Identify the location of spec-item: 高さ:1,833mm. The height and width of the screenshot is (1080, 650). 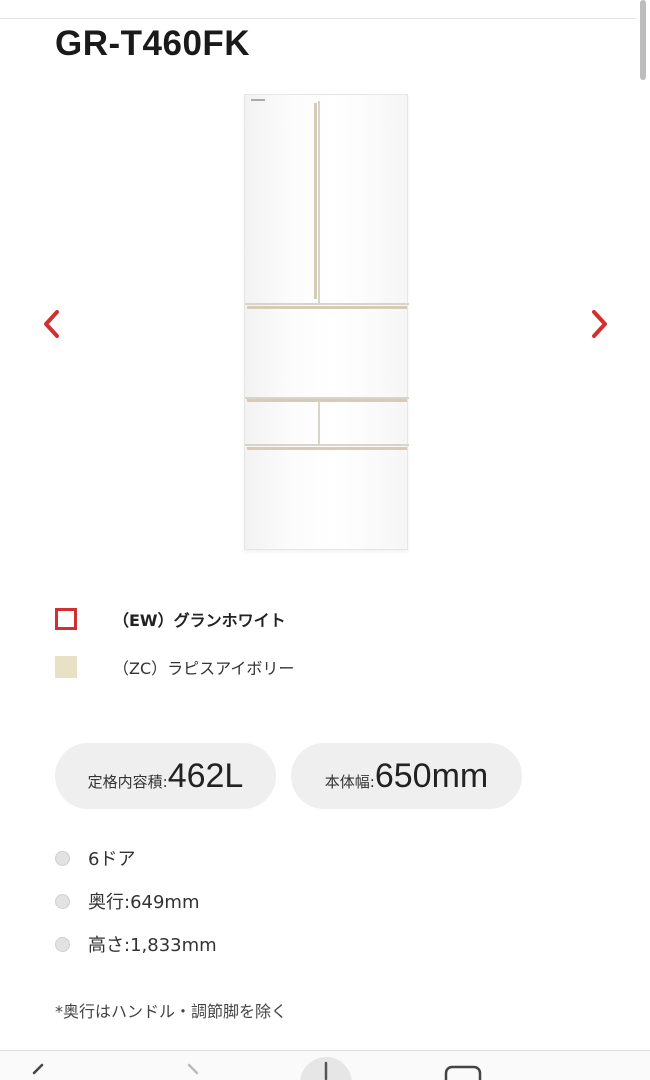
(136, 944).